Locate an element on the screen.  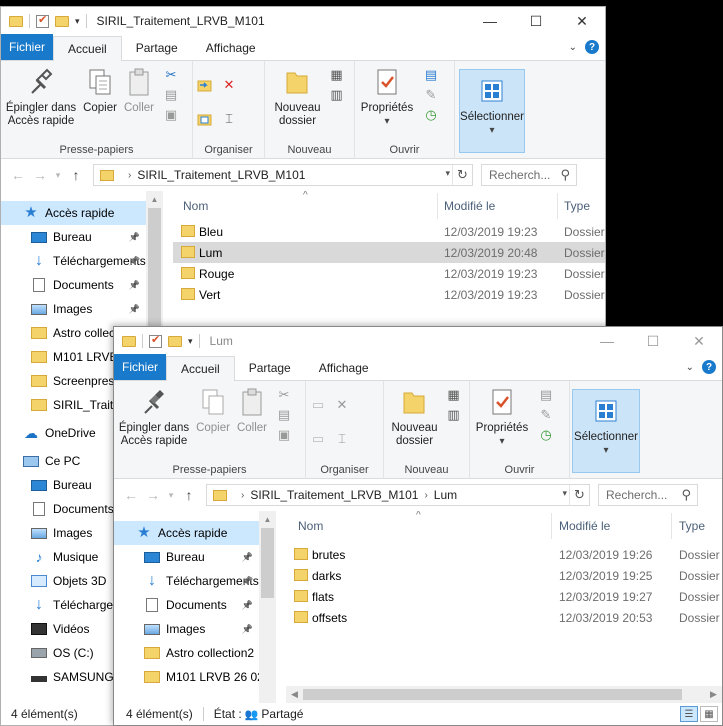
address-bar: › SIRIL_Traitement_LRVB_M101 ▾ ↻ is located at coordinates (283, 175).